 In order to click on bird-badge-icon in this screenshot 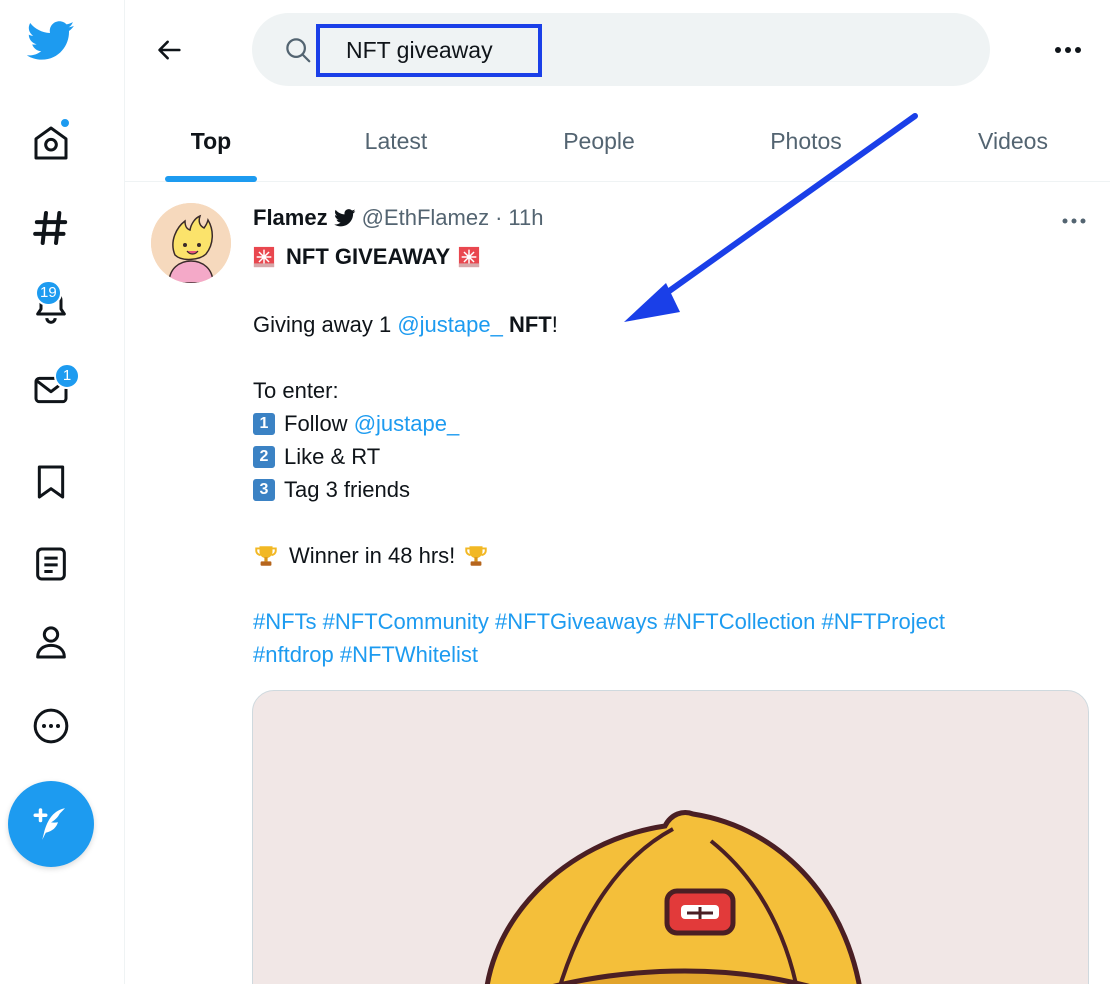, I will do `click(344, 218)`.